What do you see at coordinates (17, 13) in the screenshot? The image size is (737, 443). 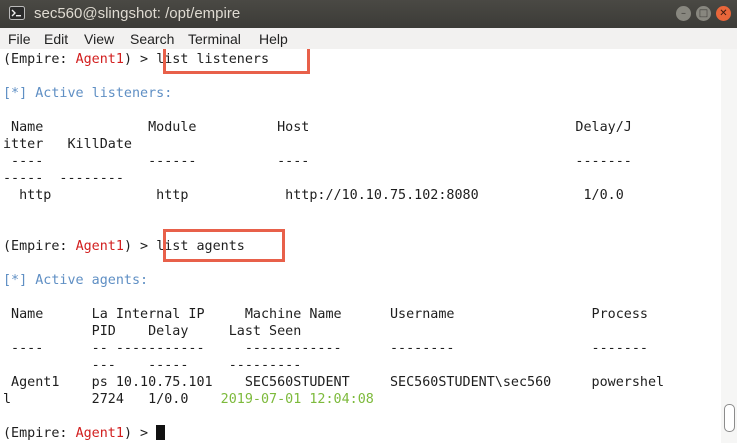 I see `terminal-app-icon` at bounding box center [17, 13].